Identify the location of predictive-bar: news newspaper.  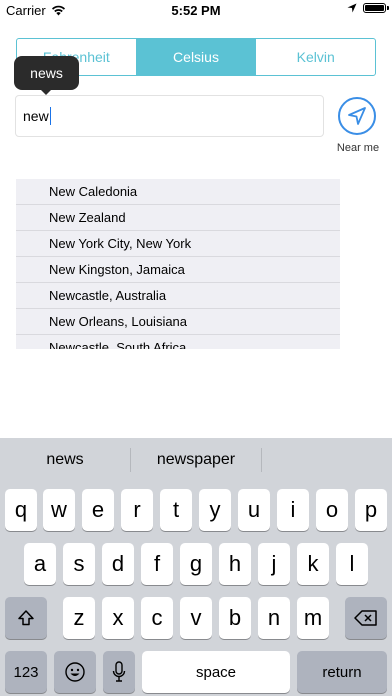
(196, 460).